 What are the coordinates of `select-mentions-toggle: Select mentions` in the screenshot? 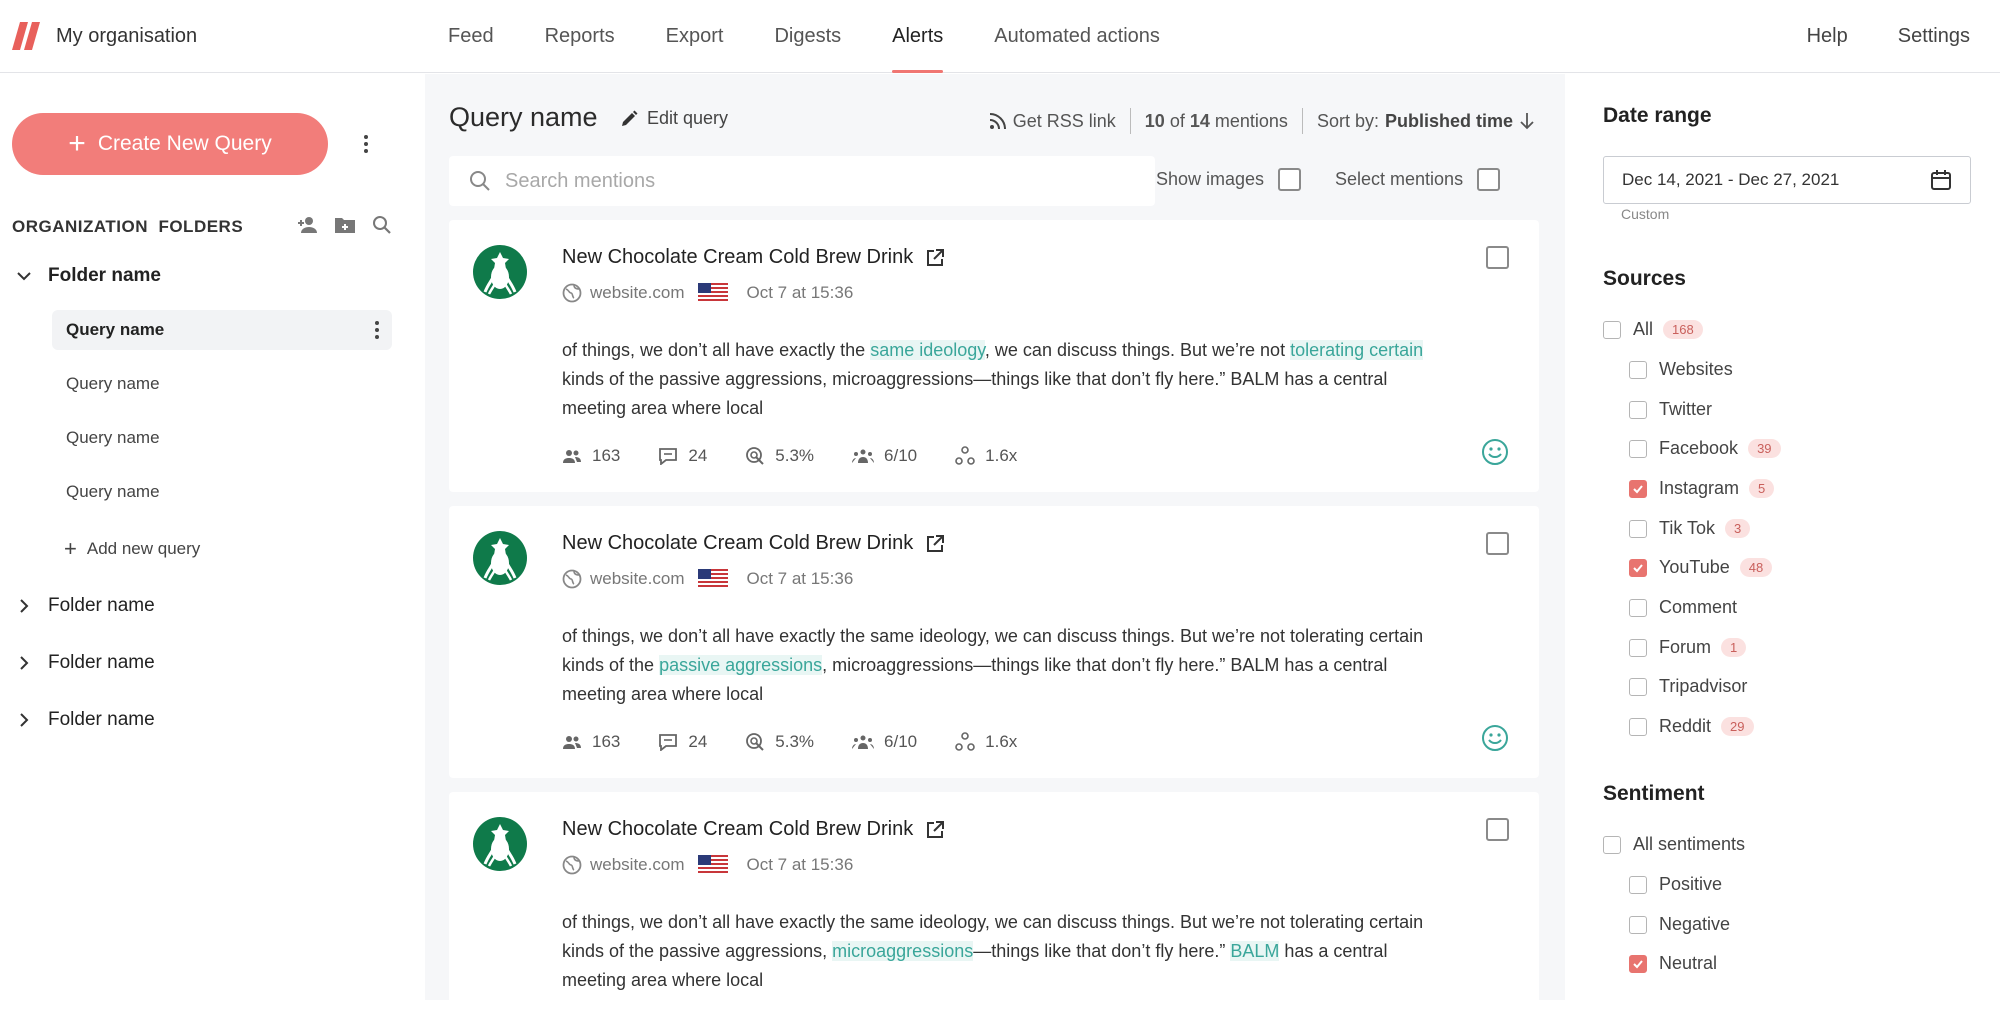 It's located at (1418, 179).